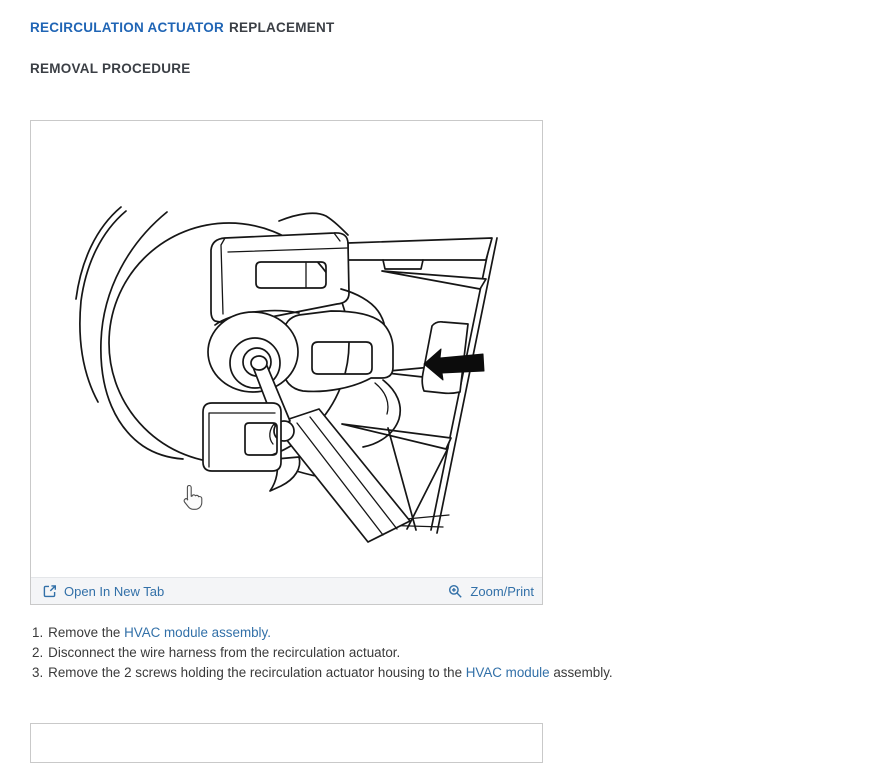 The height and width of the screenshot is (763, 869). I want to click on page-title-suffix: REPLACEMENT, so click(282, 27).